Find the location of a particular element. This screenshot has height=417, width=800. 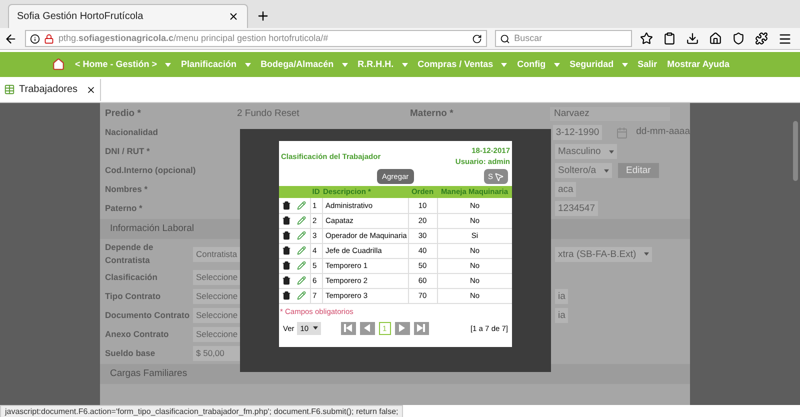

field-label: Predio * is located at coordinates (123, 113).